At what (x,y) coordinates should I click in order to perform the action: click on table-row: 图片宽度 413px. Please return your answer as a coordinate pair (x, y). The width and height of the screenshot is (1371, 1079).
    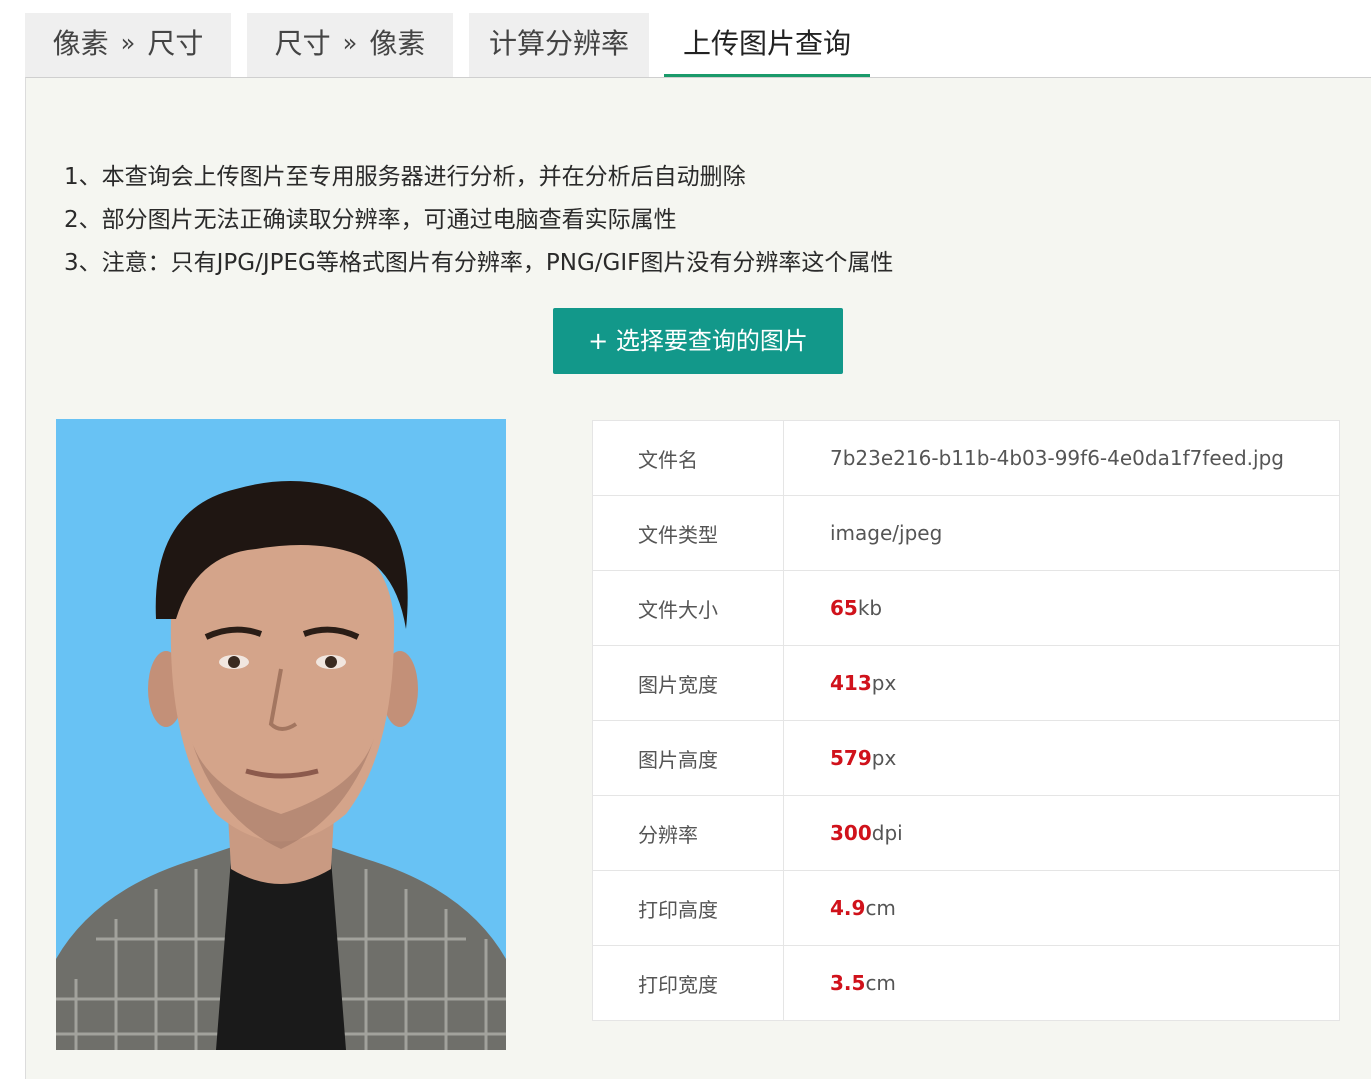
    Looking at the image, I should click on (966, 683).